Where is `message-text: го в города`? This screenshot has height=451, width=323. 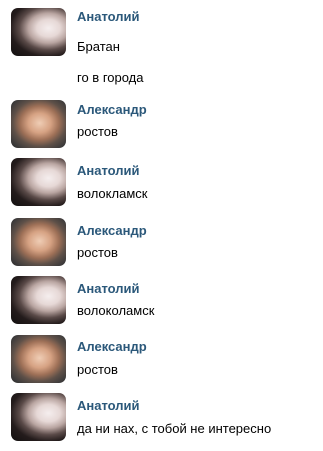
message-text: го в города is located at coordinates (110, 77).